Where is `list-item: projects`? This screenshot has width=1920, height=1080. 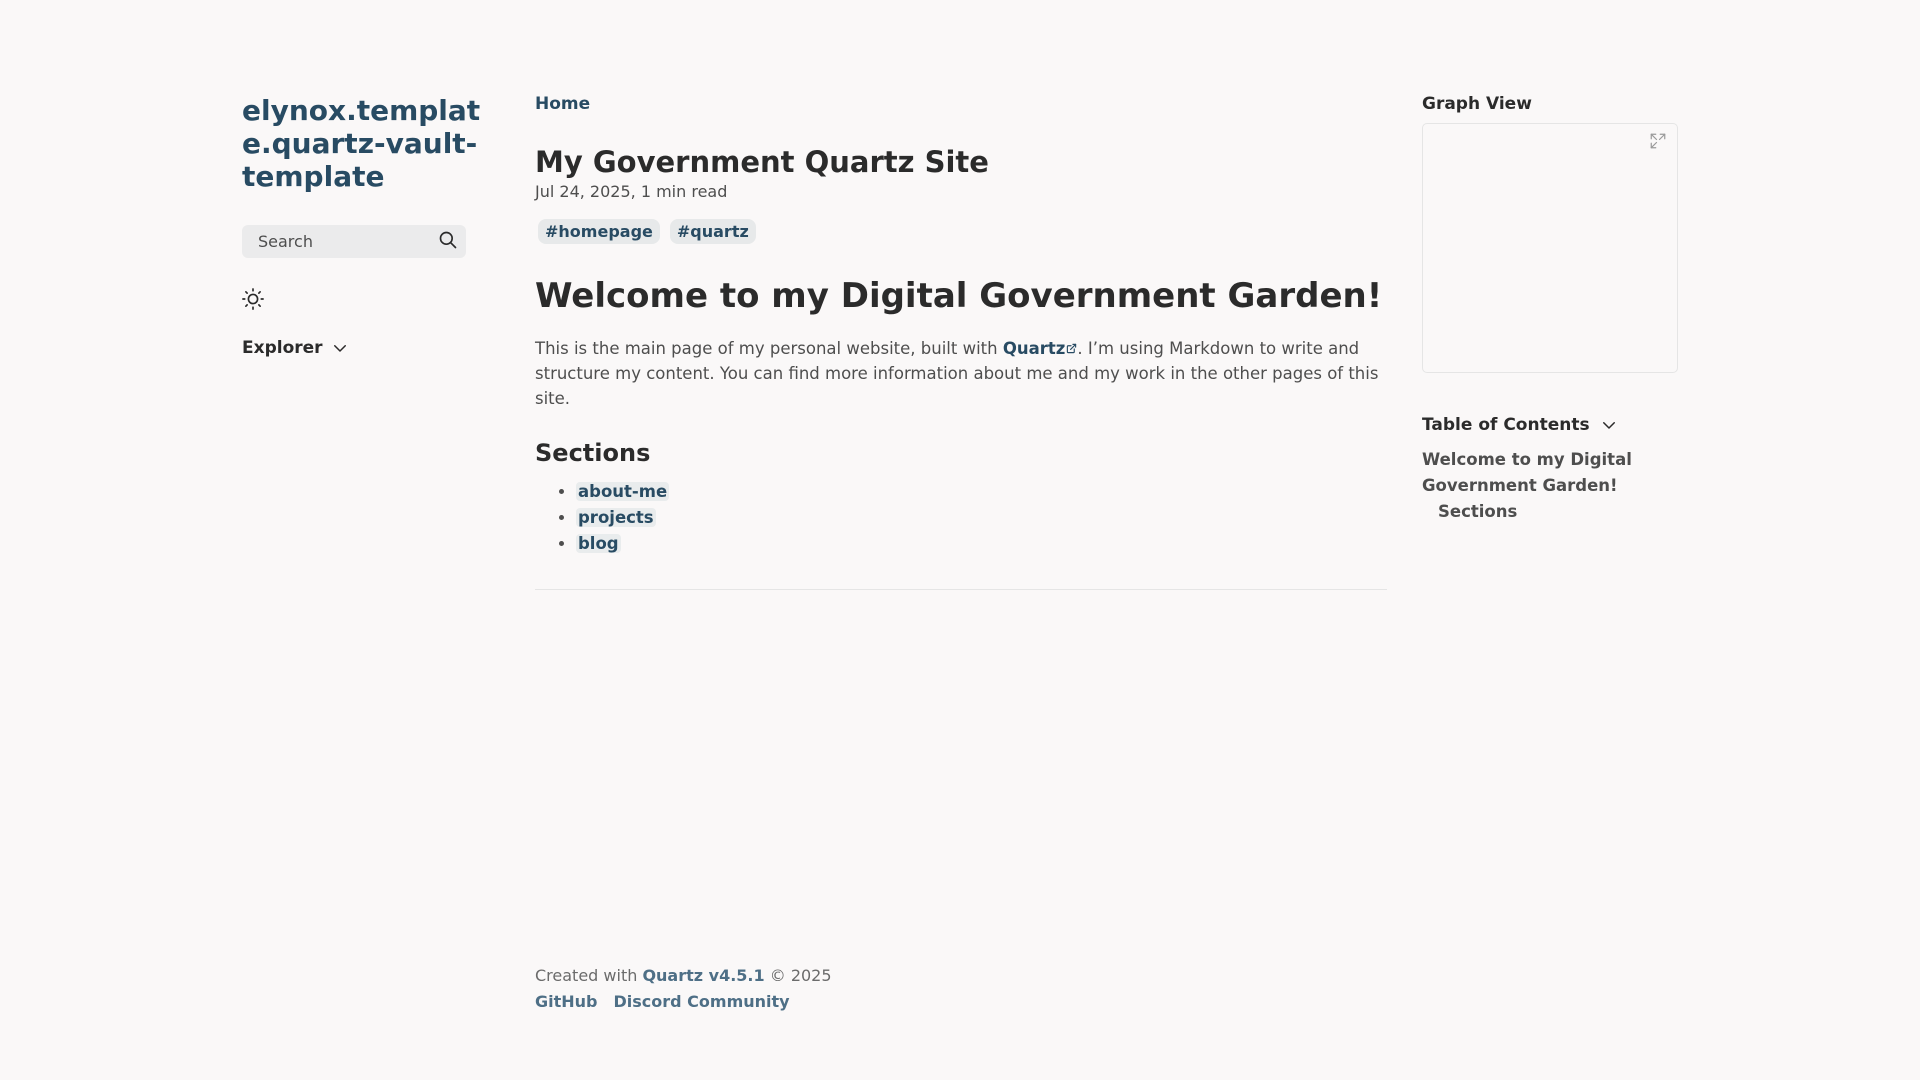
list-item: projects is located at coordinates (981, 518).